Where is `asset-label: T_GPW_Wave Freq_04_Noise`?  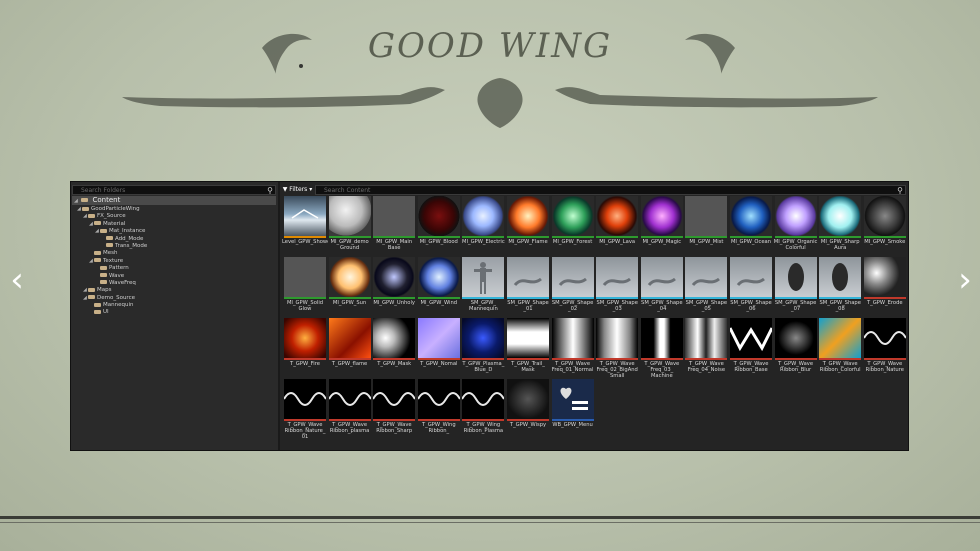
asset-label: T_GPW_Wave Freq_04_Noise is located at coordinates (706, 367).